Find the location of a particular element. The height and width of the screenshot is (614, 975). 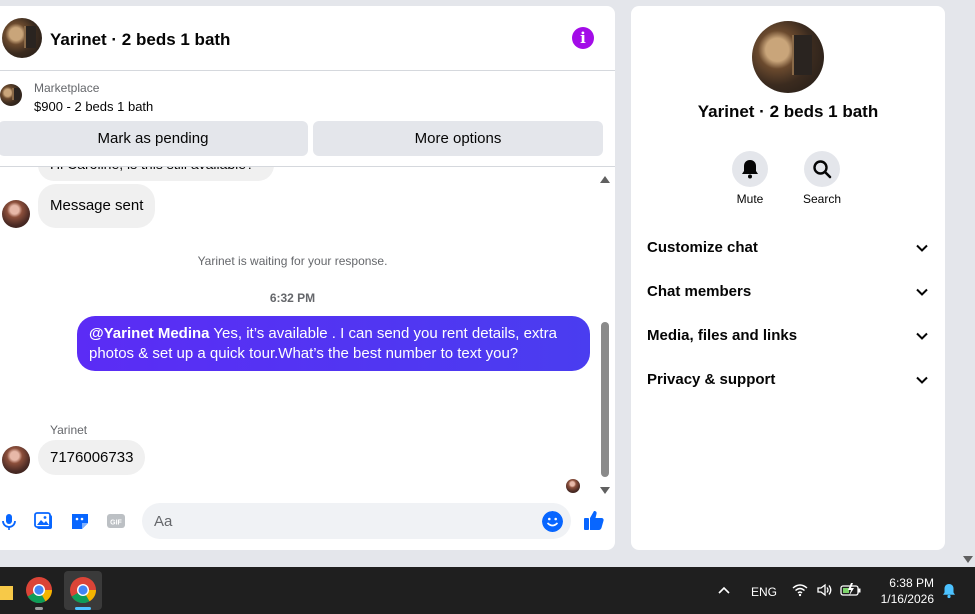

message-input-box is located at coordinates (356, 521).